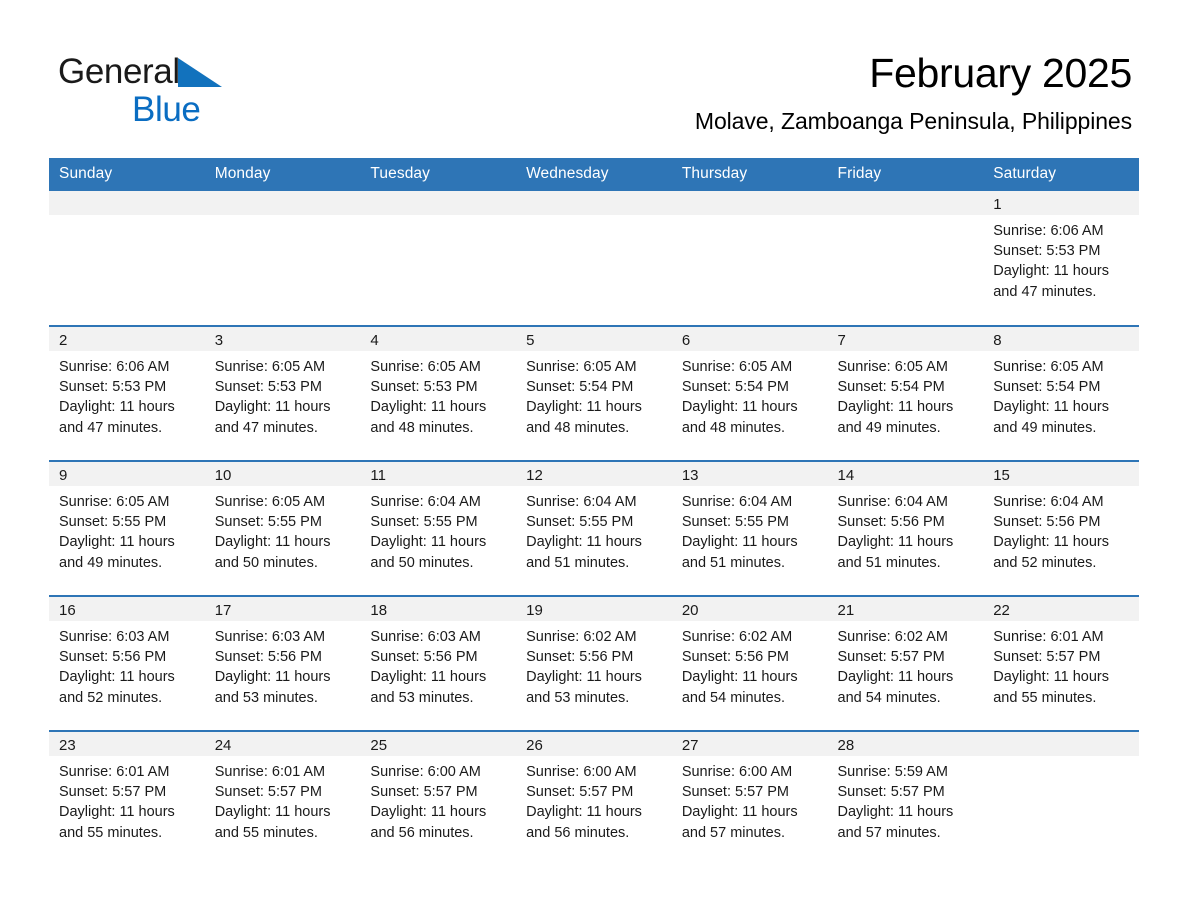 The height and width of the screenshot is (918, 1188). Describe the element at coordinates (127, 744) in the screenshot. I see `day-number: 23` at that location.